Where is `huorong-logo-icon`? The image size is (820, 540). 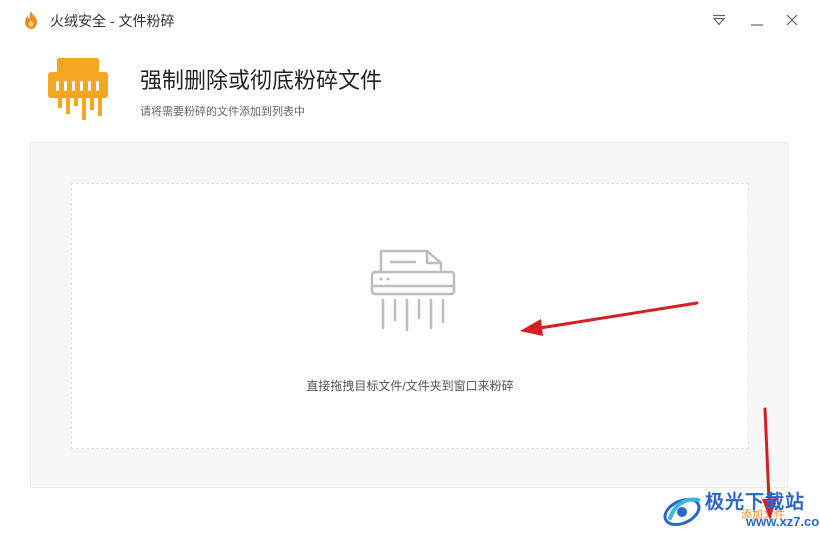
huorong-logo-icon is located at coordinates (31, 20).